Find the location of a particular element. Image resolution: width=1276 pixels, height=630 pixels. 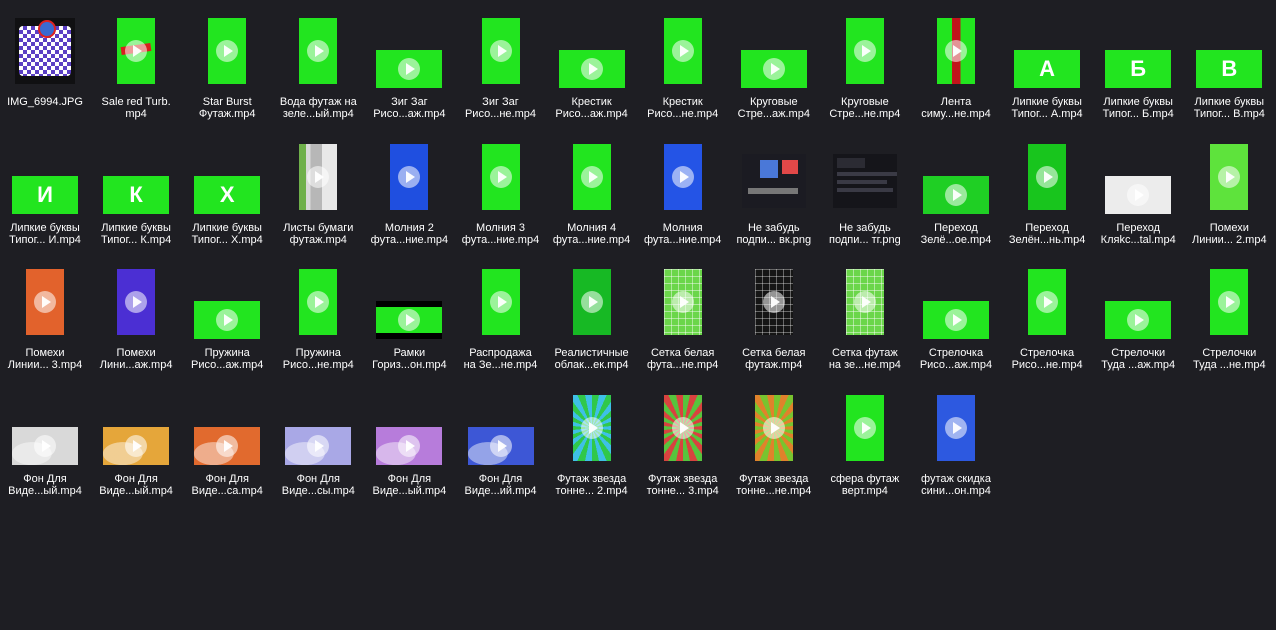

file-name-line2: Линии... 3.mp4 is located at coordinates (45, 365).